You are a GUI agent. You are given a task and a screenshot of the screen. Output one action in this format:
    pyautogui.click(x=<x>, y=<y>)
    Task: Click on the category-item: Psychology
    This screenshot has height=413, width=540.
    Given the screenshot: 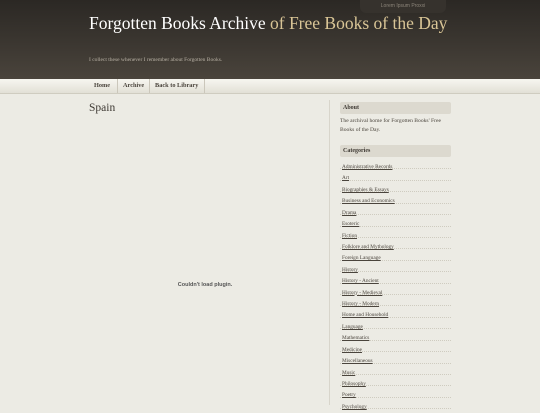 What is the action you would take?
    pyautogui.click(x=395, y=404)
    